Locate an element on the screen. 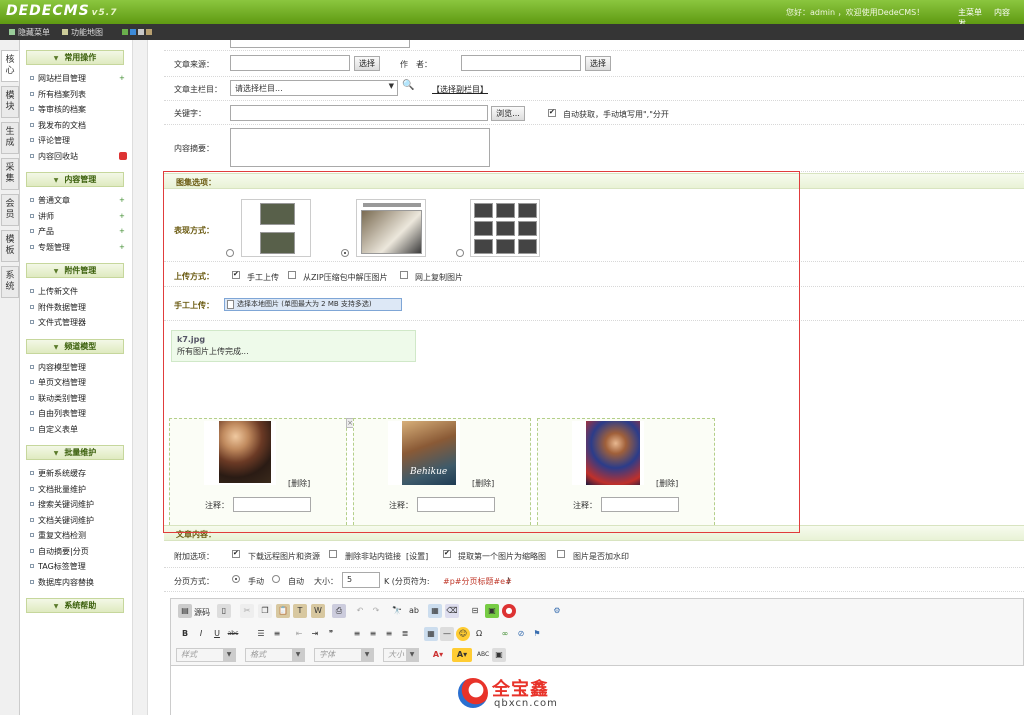 Image resolution: width=1024 pixels, height=715 pixels. align-right-icon: ≡ is located at coordinates (389, 634).